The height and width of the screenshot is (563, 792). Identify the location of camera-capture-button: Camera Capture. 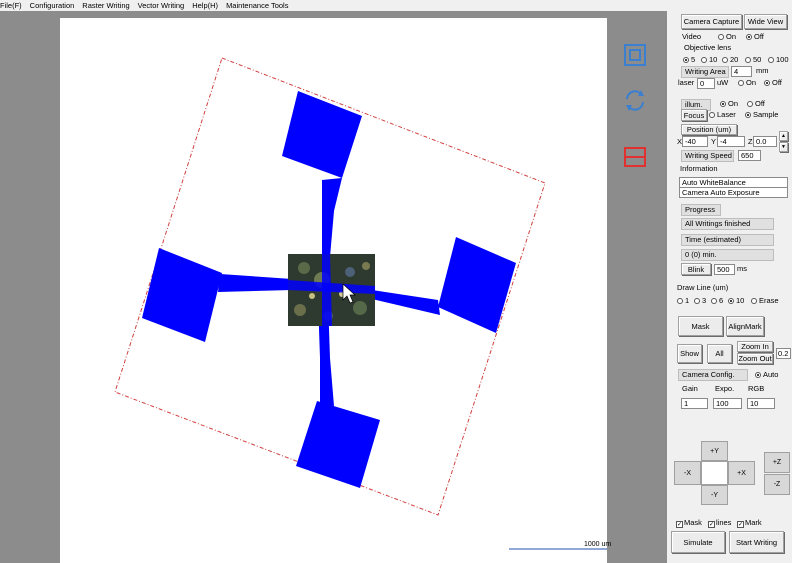
(711, 21).